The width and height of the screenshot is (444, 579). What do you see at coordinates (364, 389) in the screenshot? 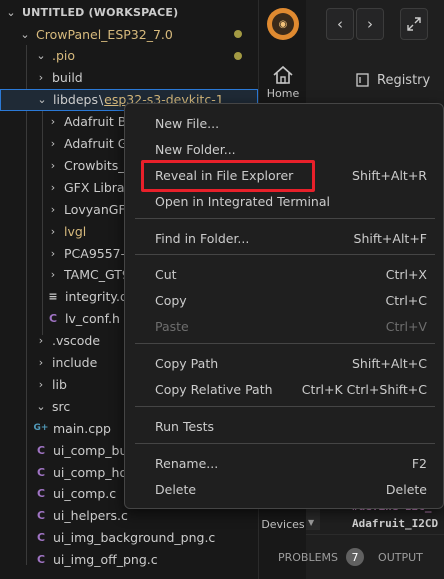
I see `menu-item-shortcut: Ctrl+K Ctrl+Shift+C` at bounding box center [364, 389].